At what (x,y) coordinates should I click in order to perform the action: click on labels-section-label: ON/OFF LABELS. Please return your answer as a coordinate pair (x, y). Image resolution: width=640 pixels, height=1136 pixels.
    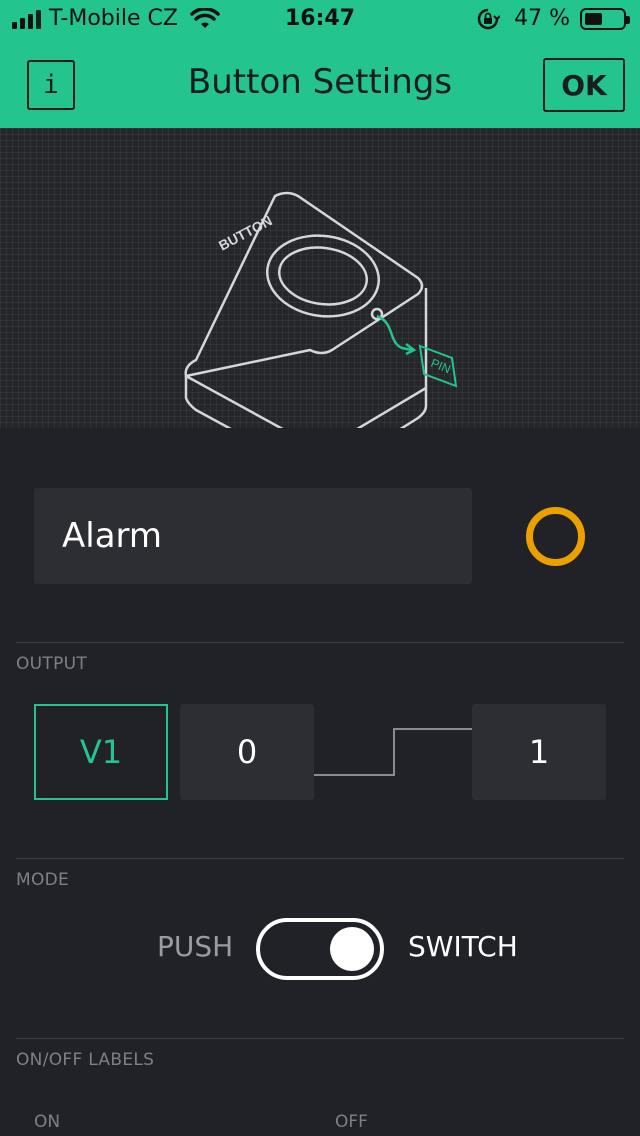
    Looking at the image, I should click on (85, 1060).